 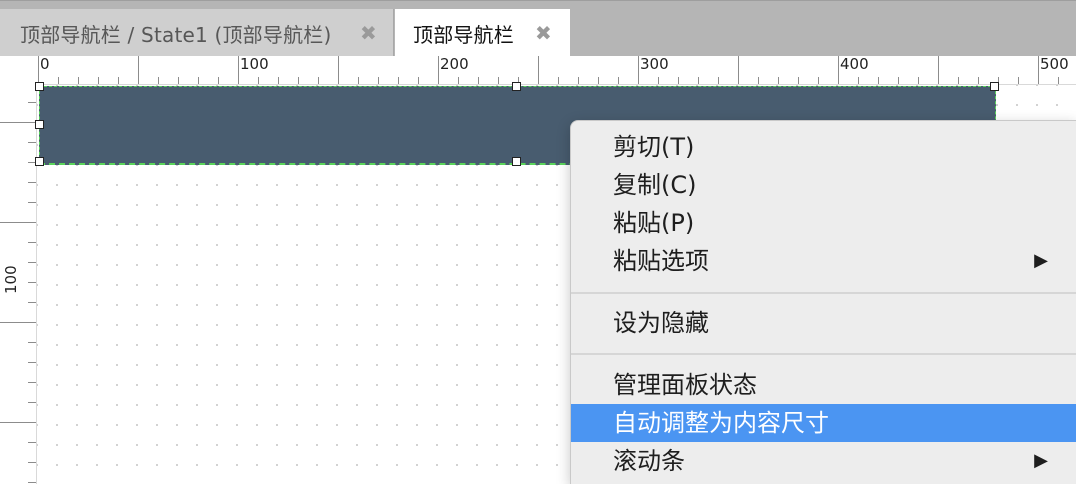 What do you see at coordinates (454, 64) in the screenshot?
I see `ruler-label-200: 200` at bounding box center [454, 64].